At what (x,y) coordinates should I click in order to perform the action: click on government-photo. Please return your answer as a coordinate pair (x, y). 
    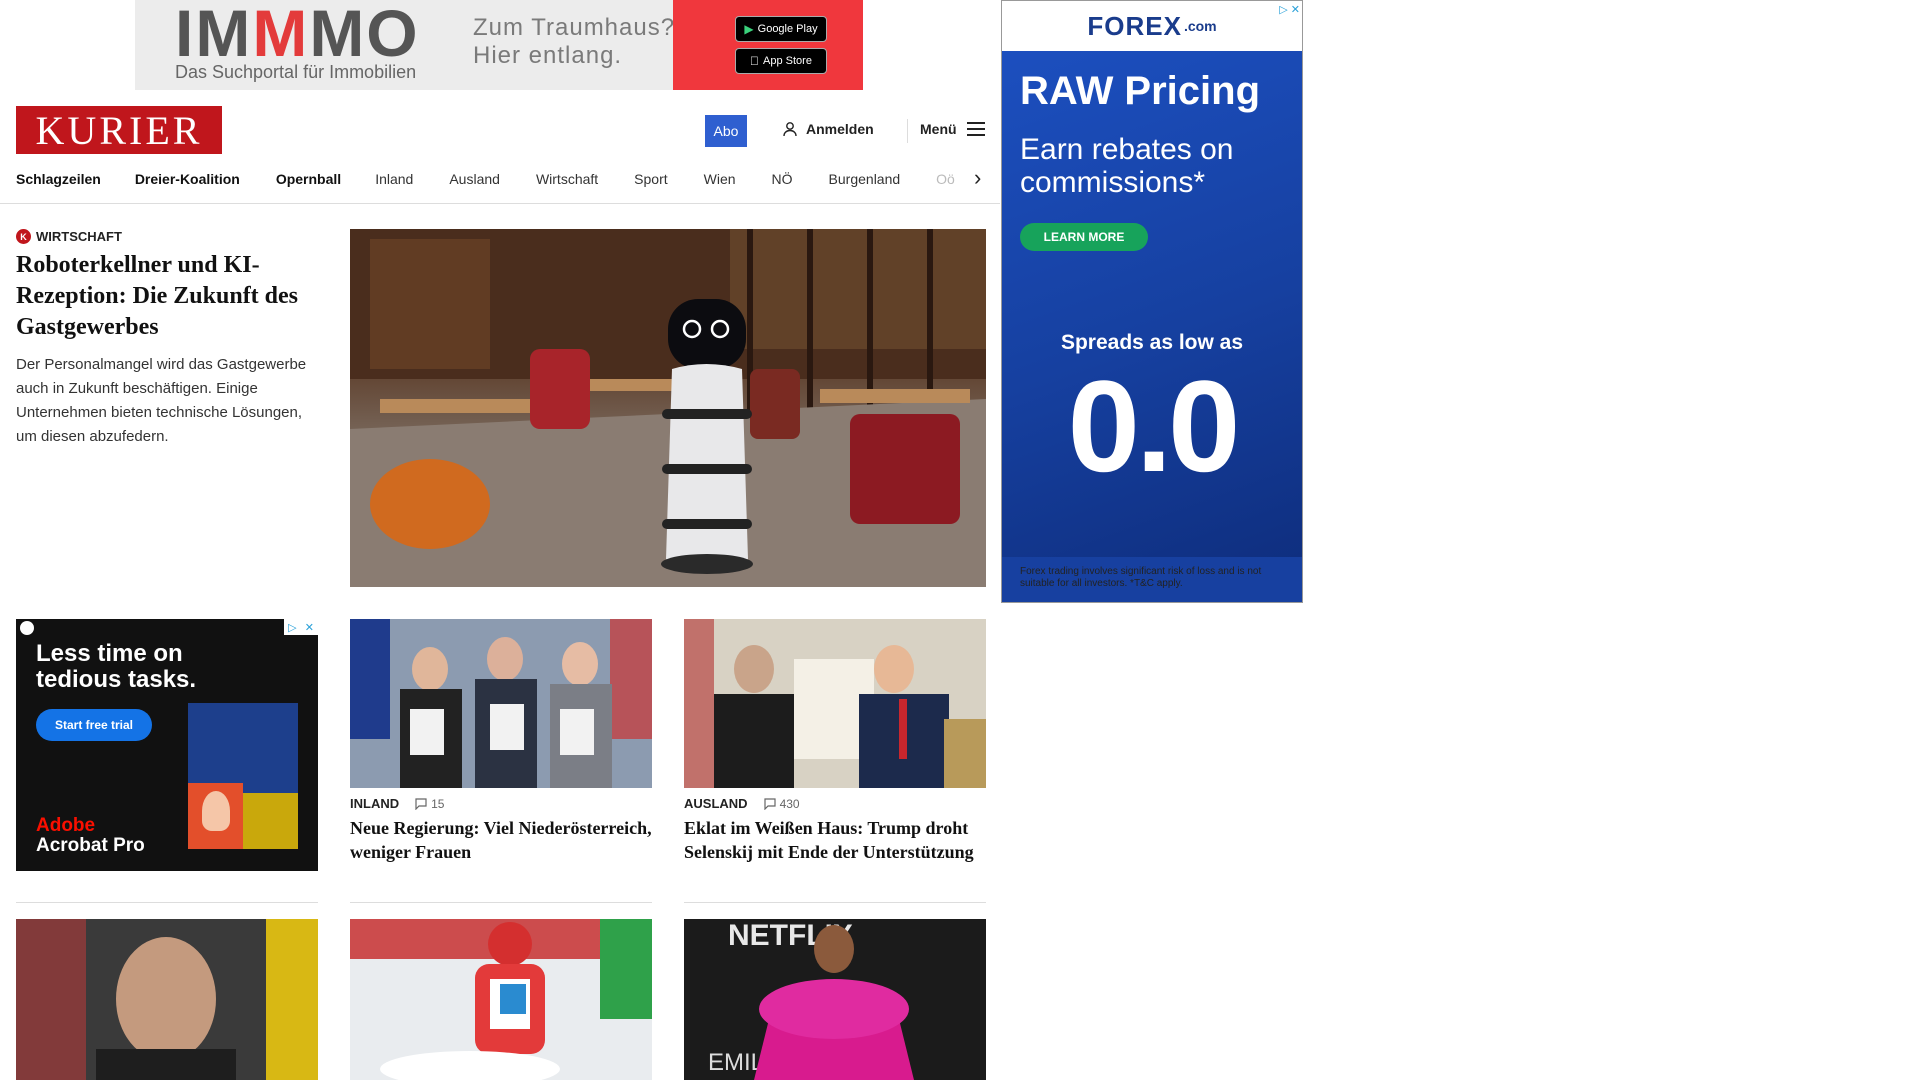
    Looking at the image, I should click on (501, 703).